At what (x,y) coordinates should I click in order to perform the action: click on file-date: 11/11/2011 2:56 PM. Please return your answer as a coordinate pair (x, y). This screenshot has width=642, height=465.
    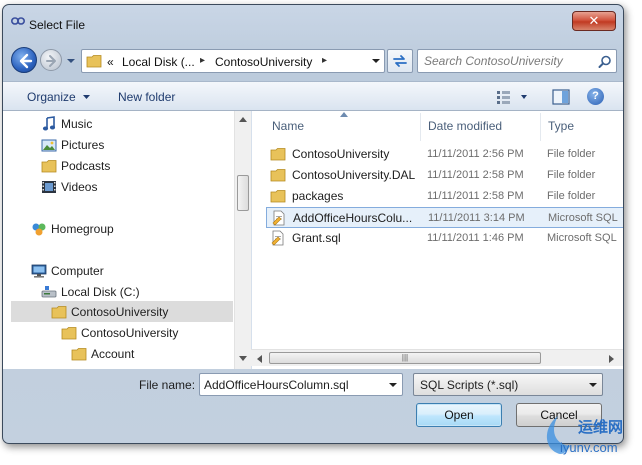
    Looking at the image, I should click on (475, 154).